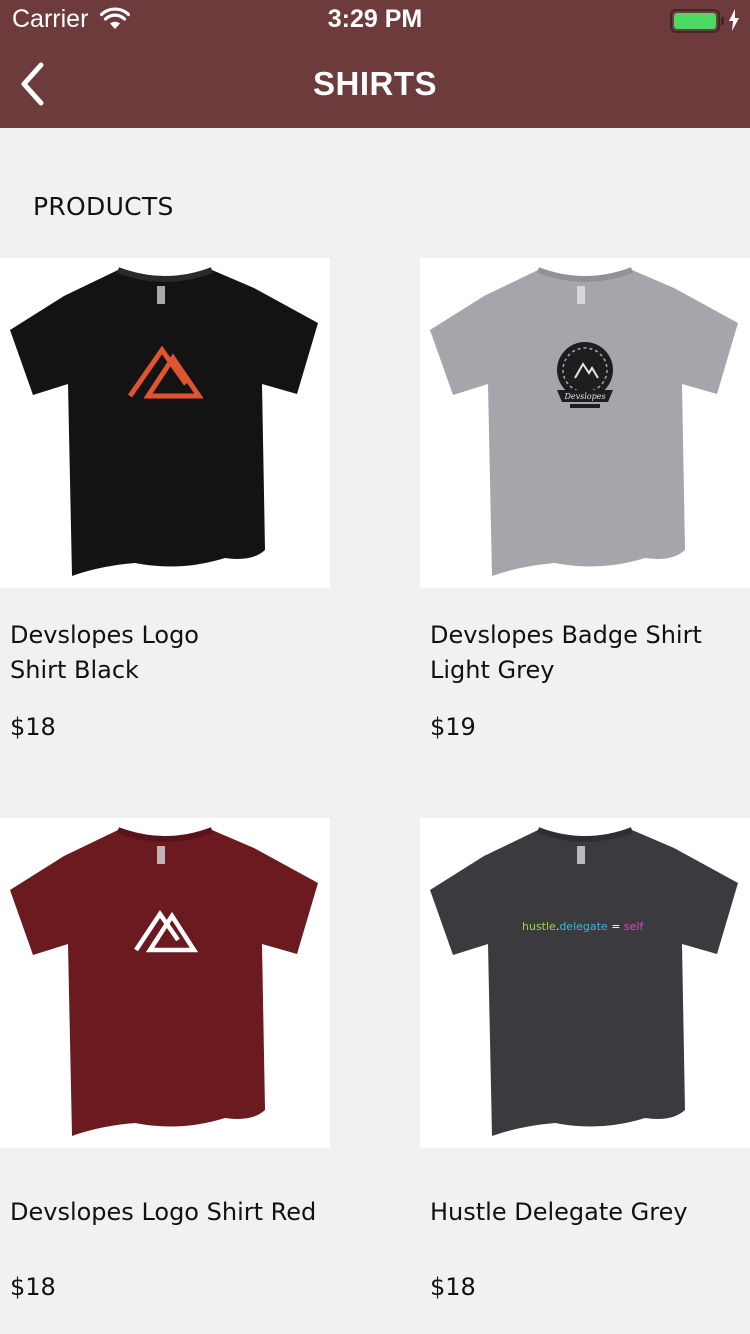 This screenshot has width=750, height=1334. I want to click on product-title-line: Devslopes Badge Shirt, so click(566, 635).